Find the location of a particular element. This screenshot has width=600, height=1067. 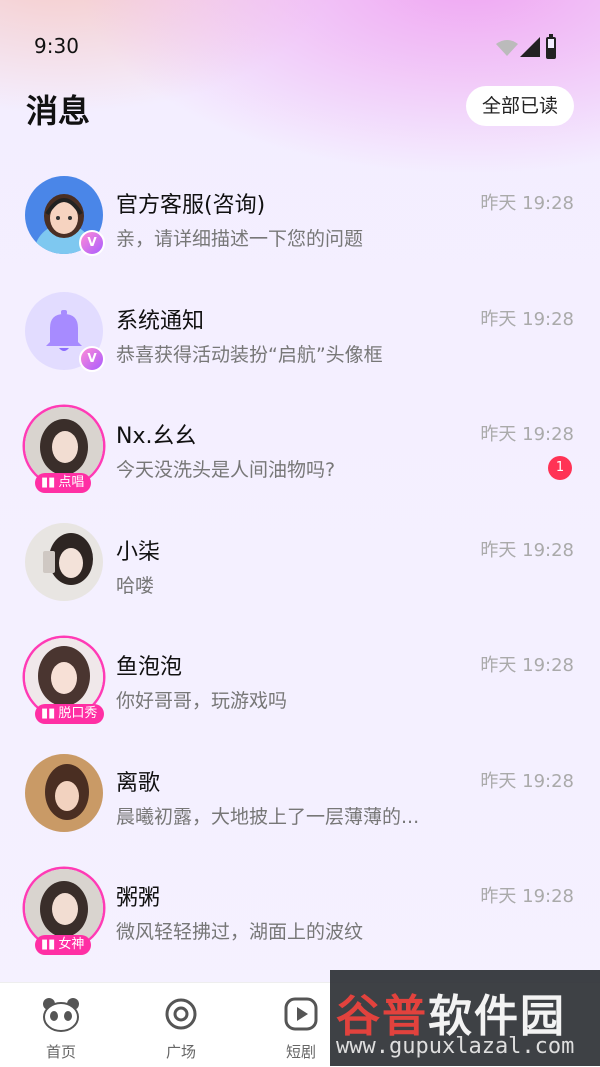

contact-name: 官方客服(咨询) is located at coordinates (191, 205).